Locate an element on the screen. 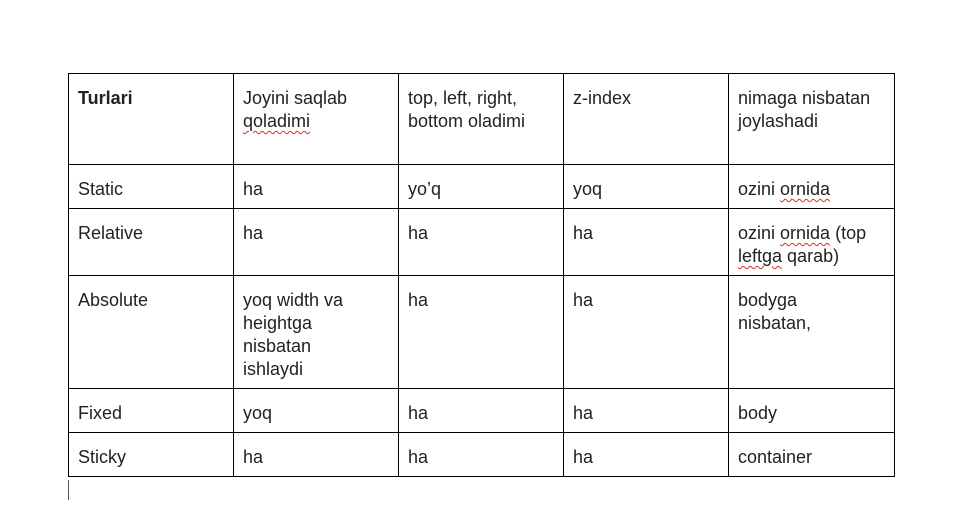  cell-zindex: yoq is located at coordinates (646, 186).